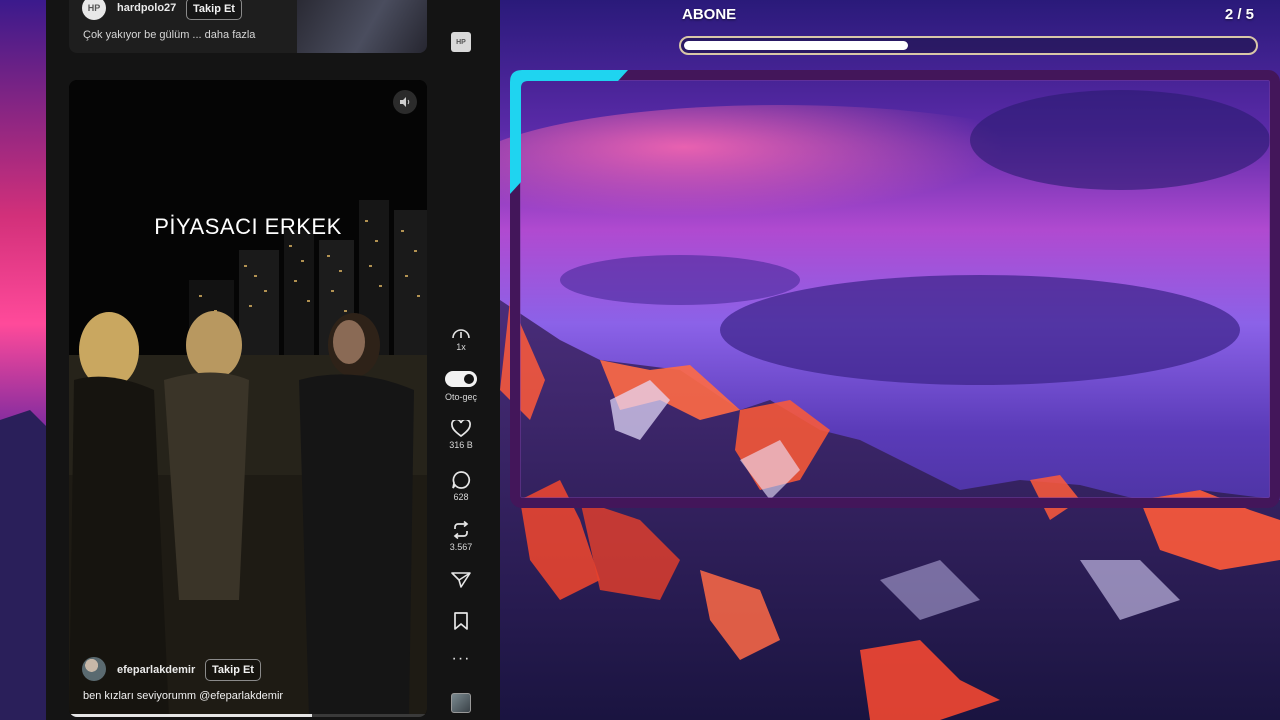 The image size is (1280, 720). What do you see at coordinates (94, 10) in the screenshot?
I see `avatar: HP` at bounding box center [94, 10].